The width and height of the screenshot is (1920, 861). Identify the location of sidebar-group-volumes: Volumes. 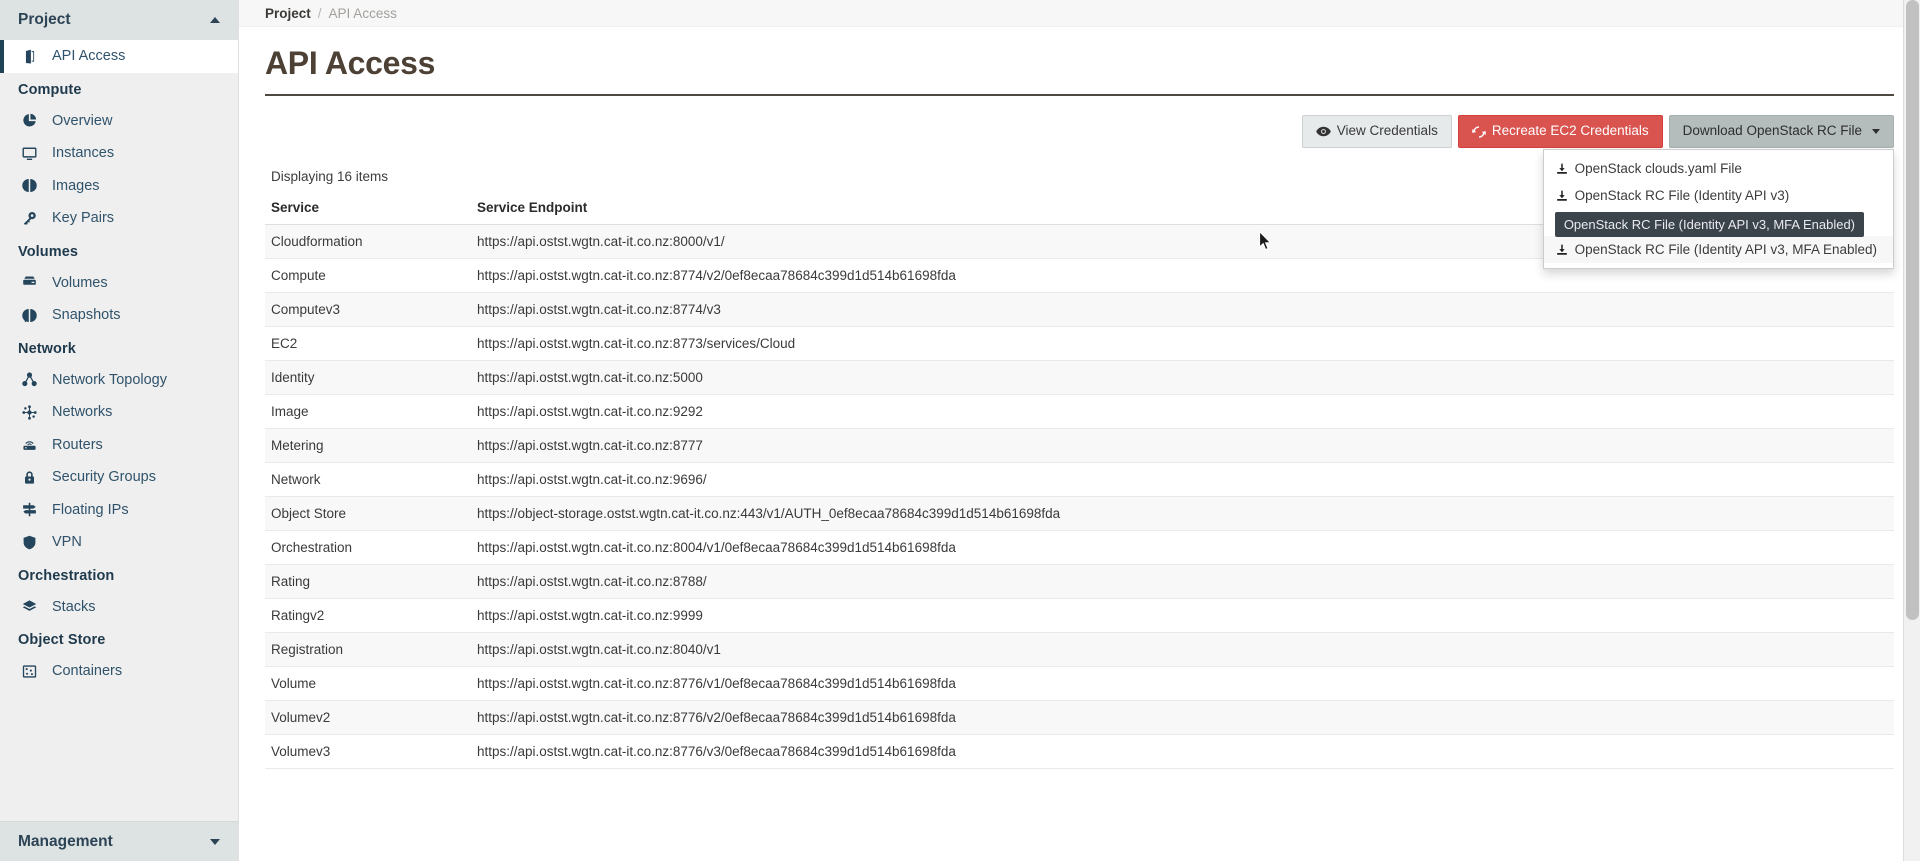
(48, 251).